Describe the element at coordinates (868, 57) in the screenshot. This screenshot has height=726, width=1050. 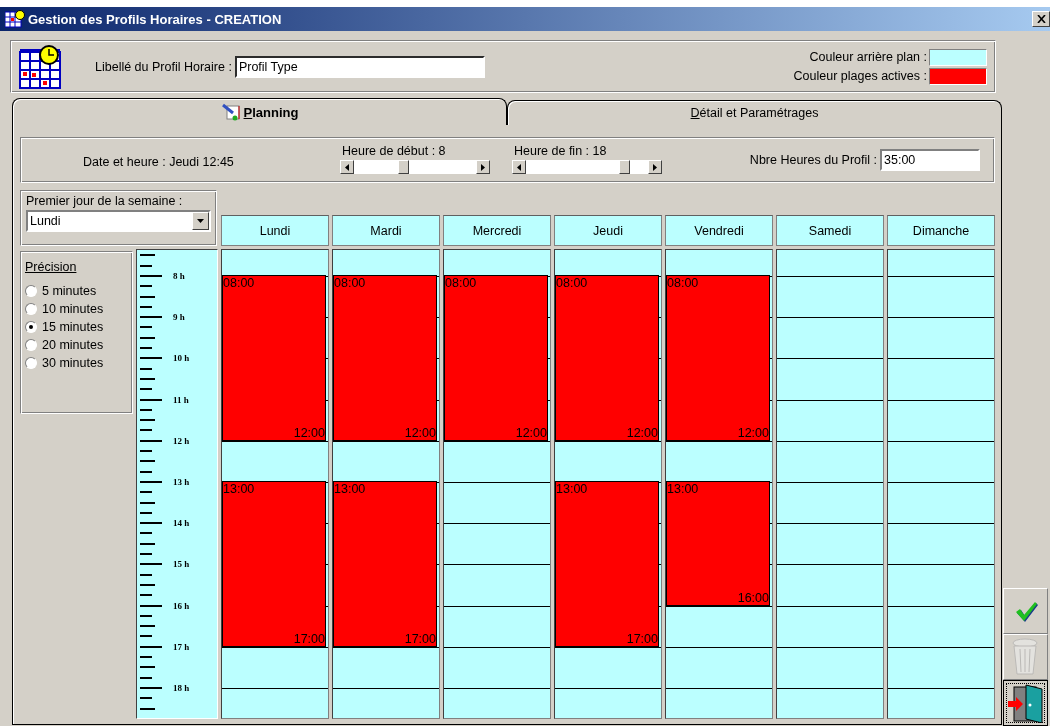
I see `color-label: Couleur arrière plan :` at that location.